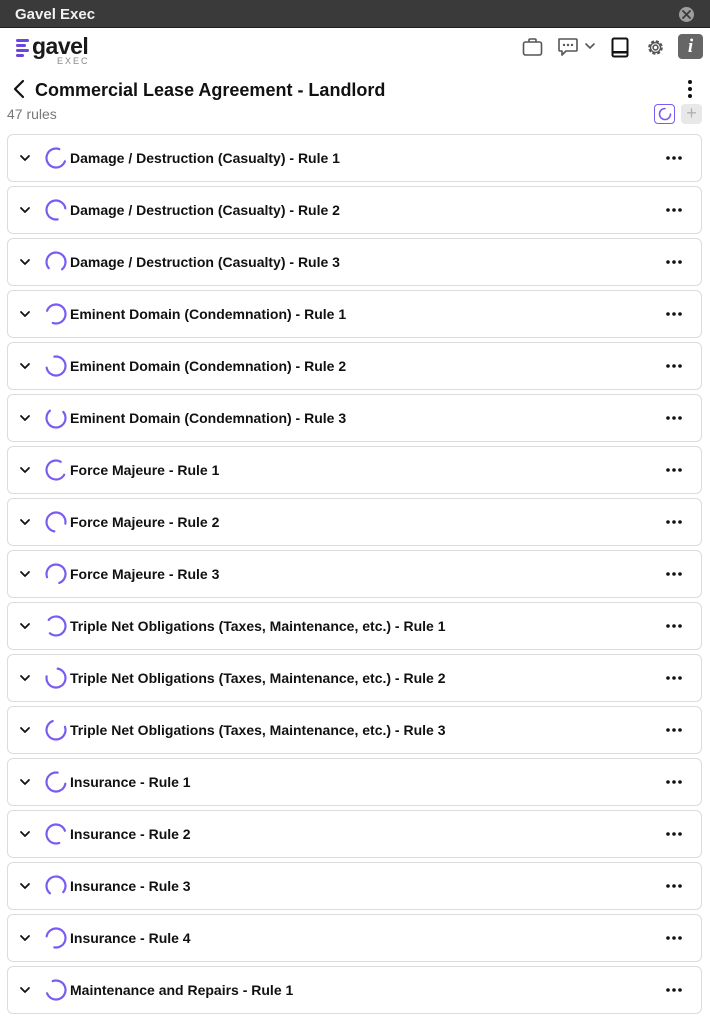 This screenshot has width=710, height=1016. What do you see at coordinates (354, 366) in the screenshot?
I see `rule-row: Eminent Domain (Condemnation) - Rule 2` at bounding box center [354, 366].